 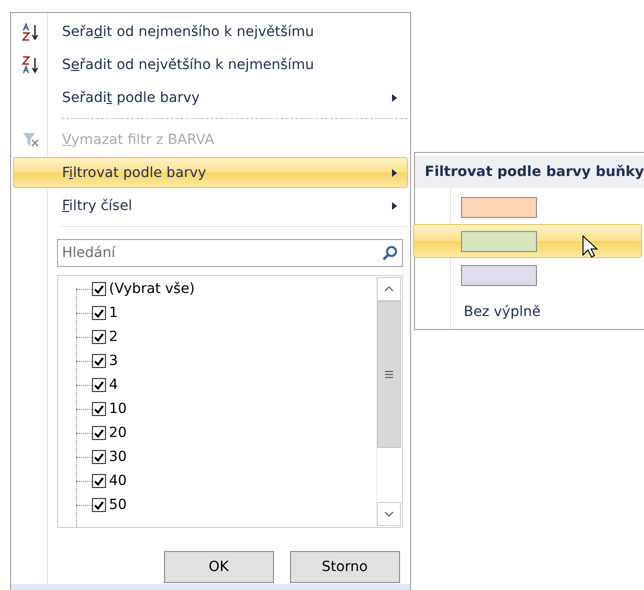 What do you see at coordinates (230, 253) in the screenshot?
I see `search-field: Hledání` at bounding box center [230, 253].